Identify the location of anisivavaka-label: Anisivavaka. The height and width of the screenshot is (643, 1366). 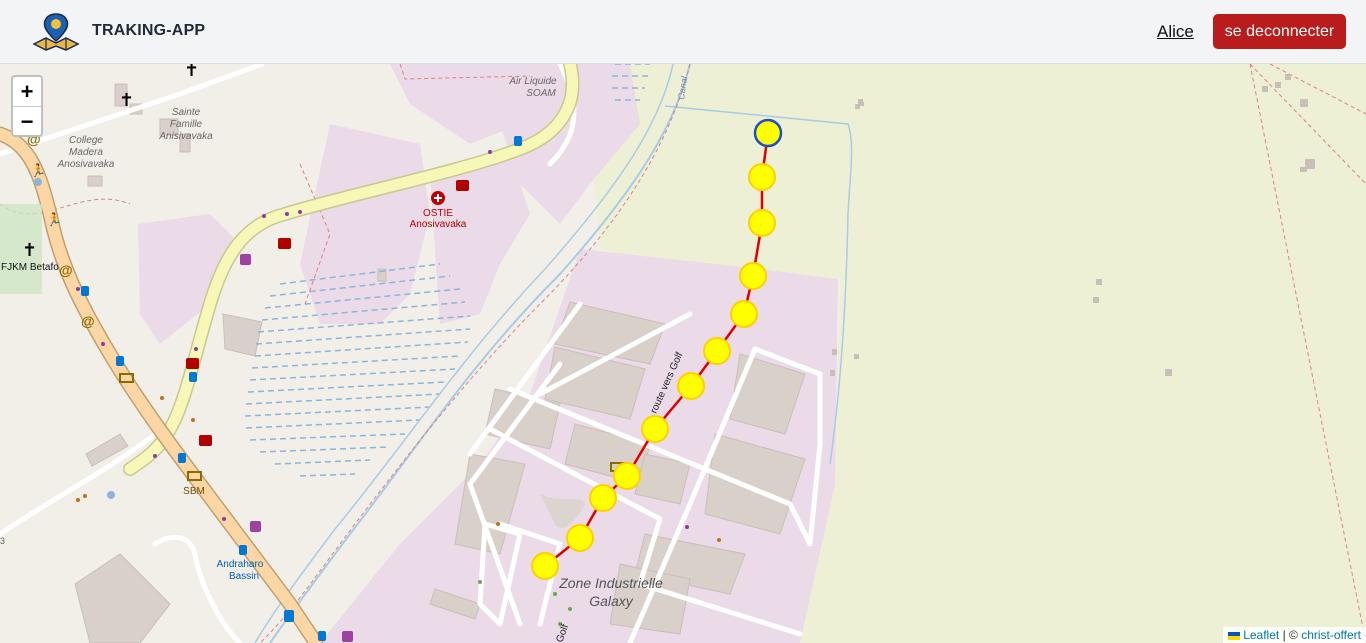
(185, 136).